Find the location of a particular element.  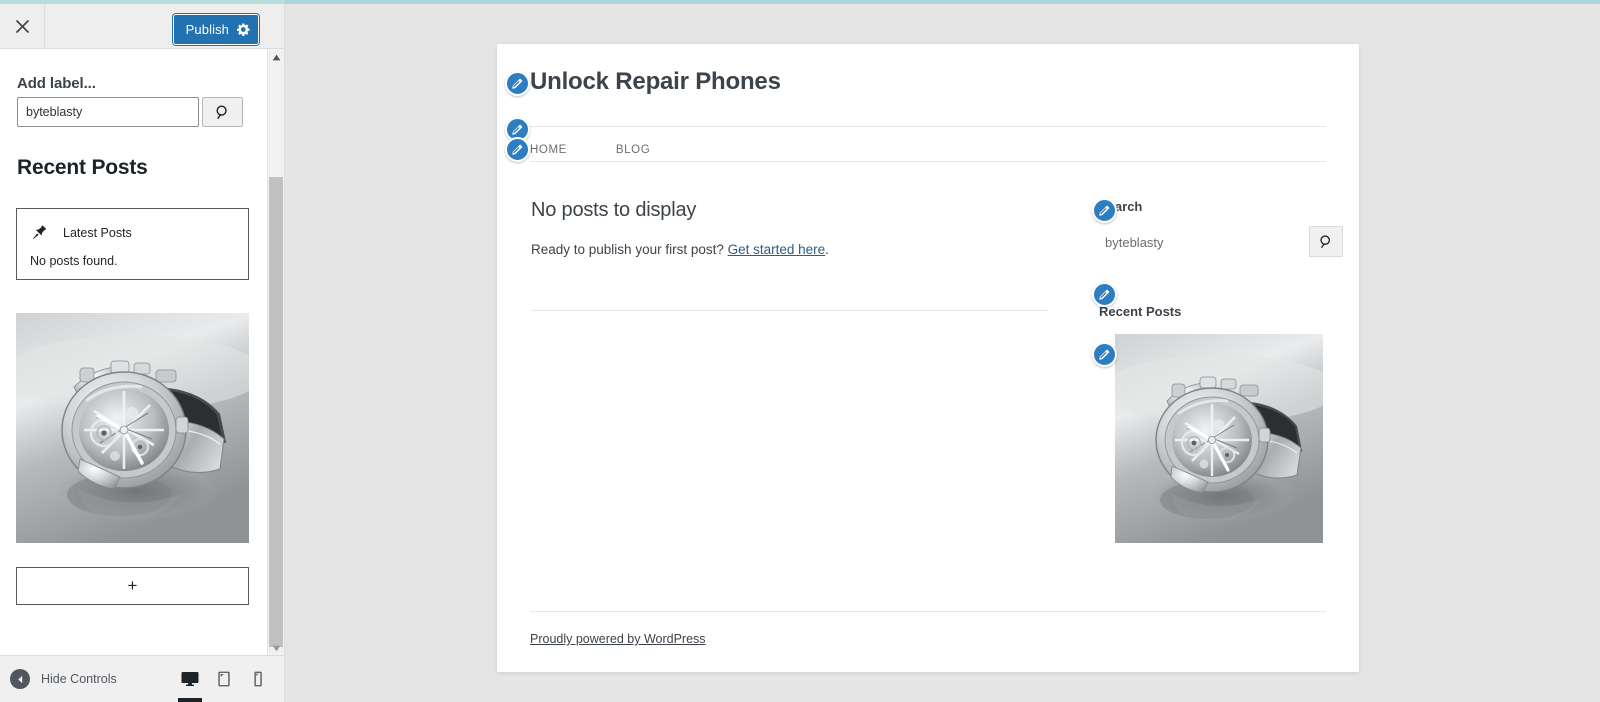

label-search-row is located at coordinates (130, 112).